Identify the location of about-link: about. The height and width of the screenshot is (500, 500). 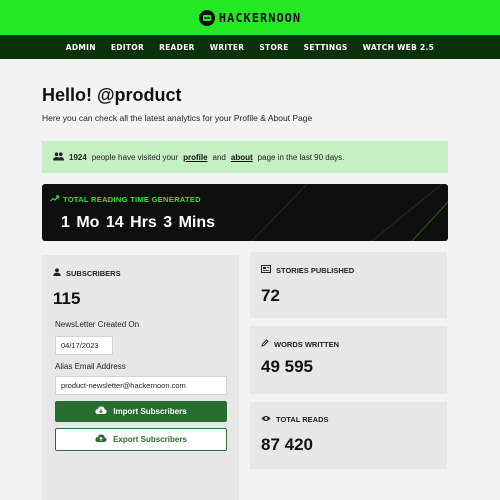
(242, 157).